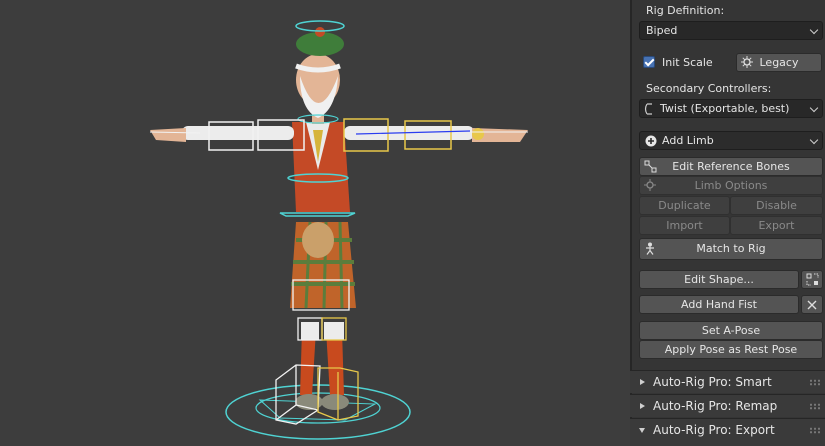 This screenshot has width=825, height=446. I want to click on import-button: Import, so click(684, 225).